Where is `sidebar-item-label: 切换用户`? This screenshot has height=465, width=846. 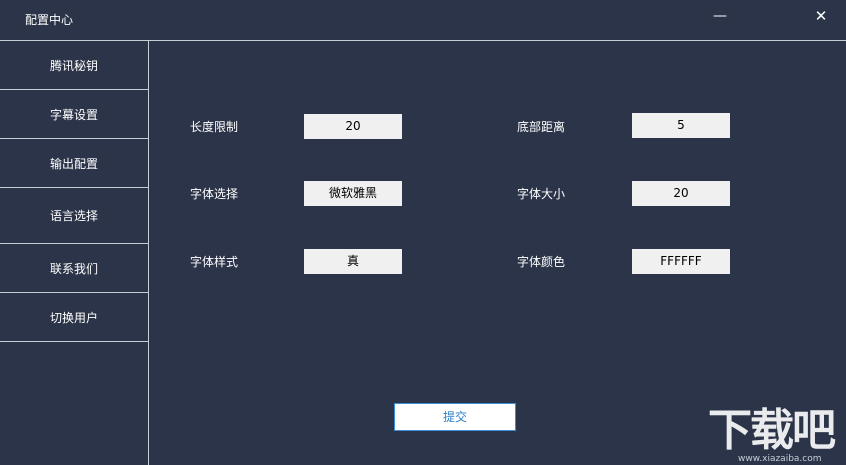 sidebar-item-label: 切换用户 is located at coordinates (73, 317).